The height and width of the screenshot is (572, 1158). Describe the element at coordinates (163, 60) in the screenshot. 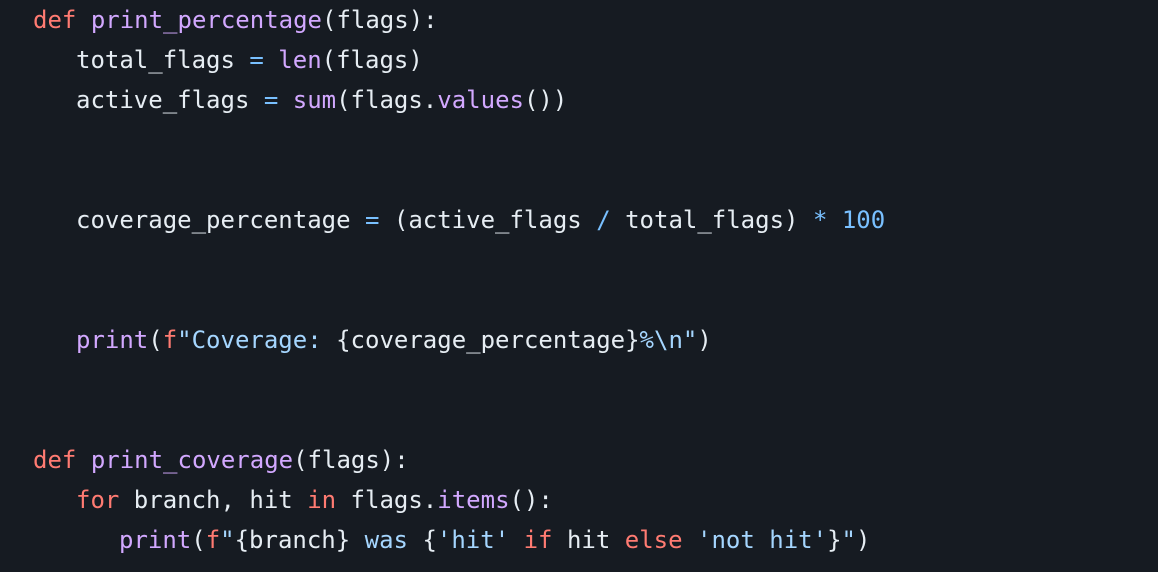

I see `code-token: total_flags` at that location.